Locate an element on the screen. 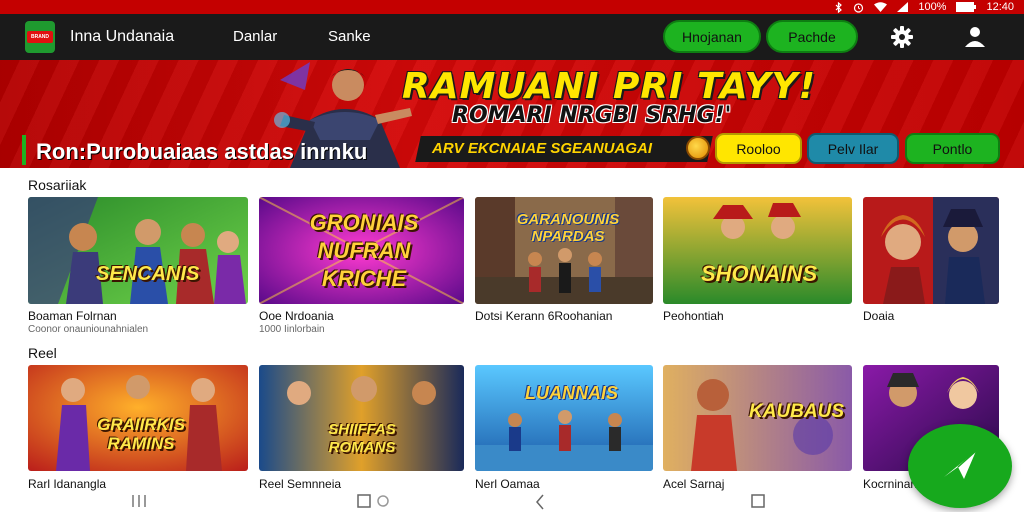  game-caption: Acel Sarnaj is located at coordinates (694, 484).